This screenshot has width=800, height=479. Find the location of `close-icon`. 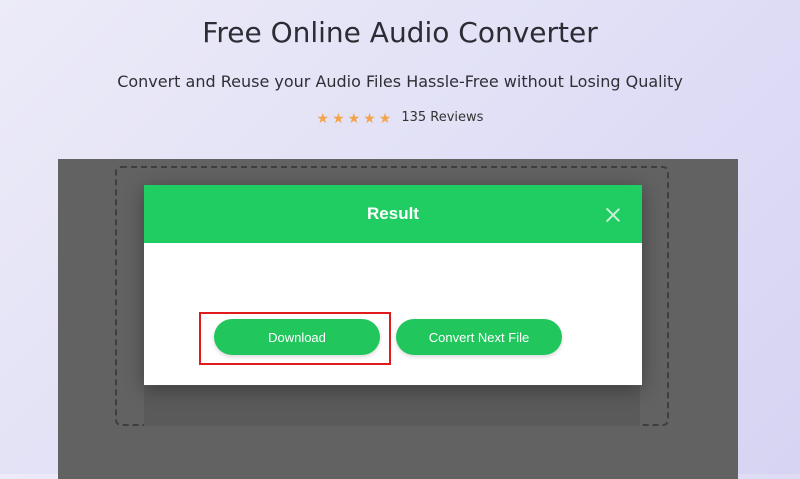

close-icon is located at coordinates (613, 215).